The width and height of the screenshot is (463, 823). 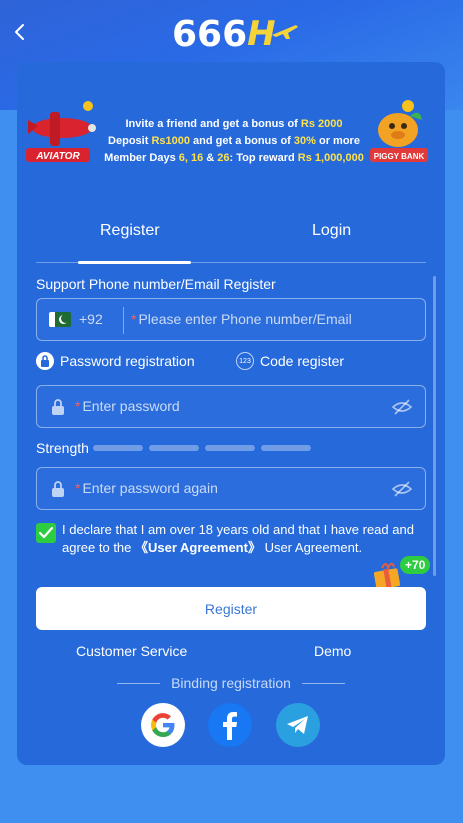 I want to click on telegram-icon, so click(x=297, y=725).